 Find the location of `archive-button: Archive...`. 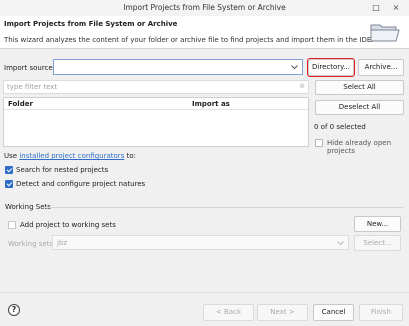

archive-button: Archive... is located at coordinates (381, 67).